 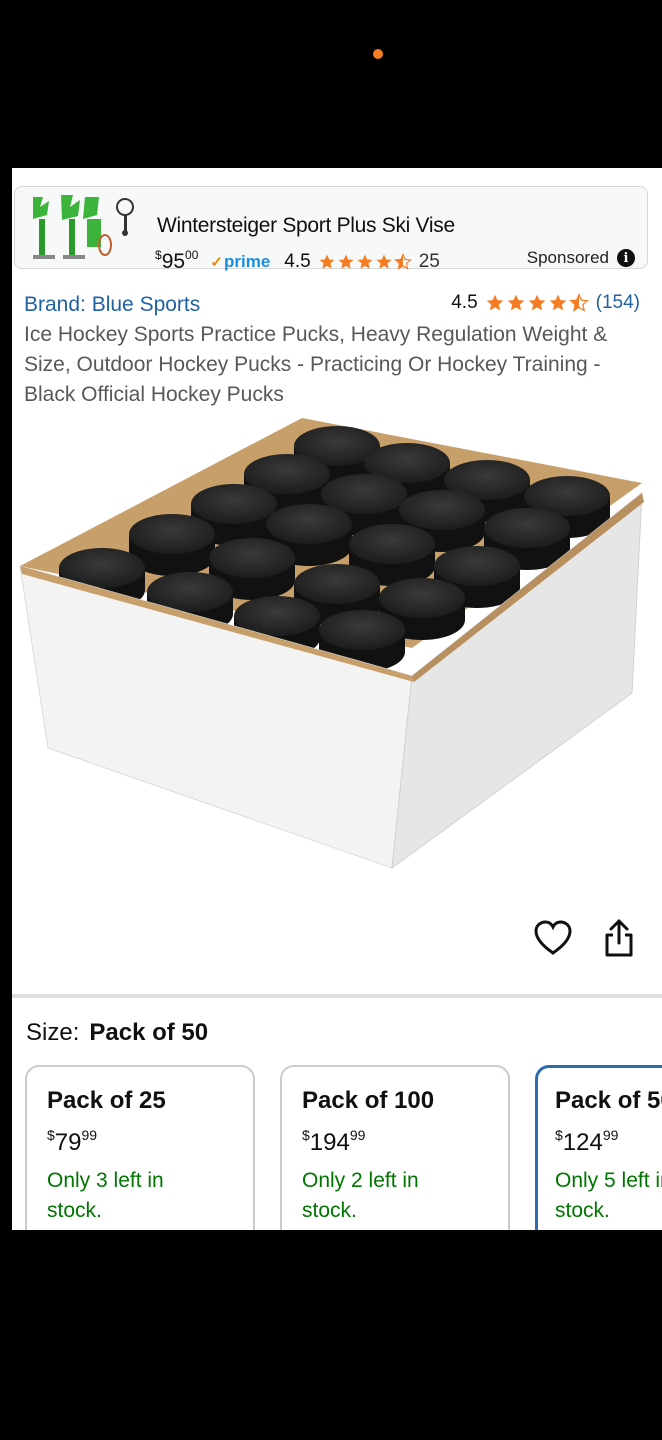 What do you see at coordinates (87, 228) in the screenshot?
I see `ad-product-thumbnail` at bounding box center [87, 228].